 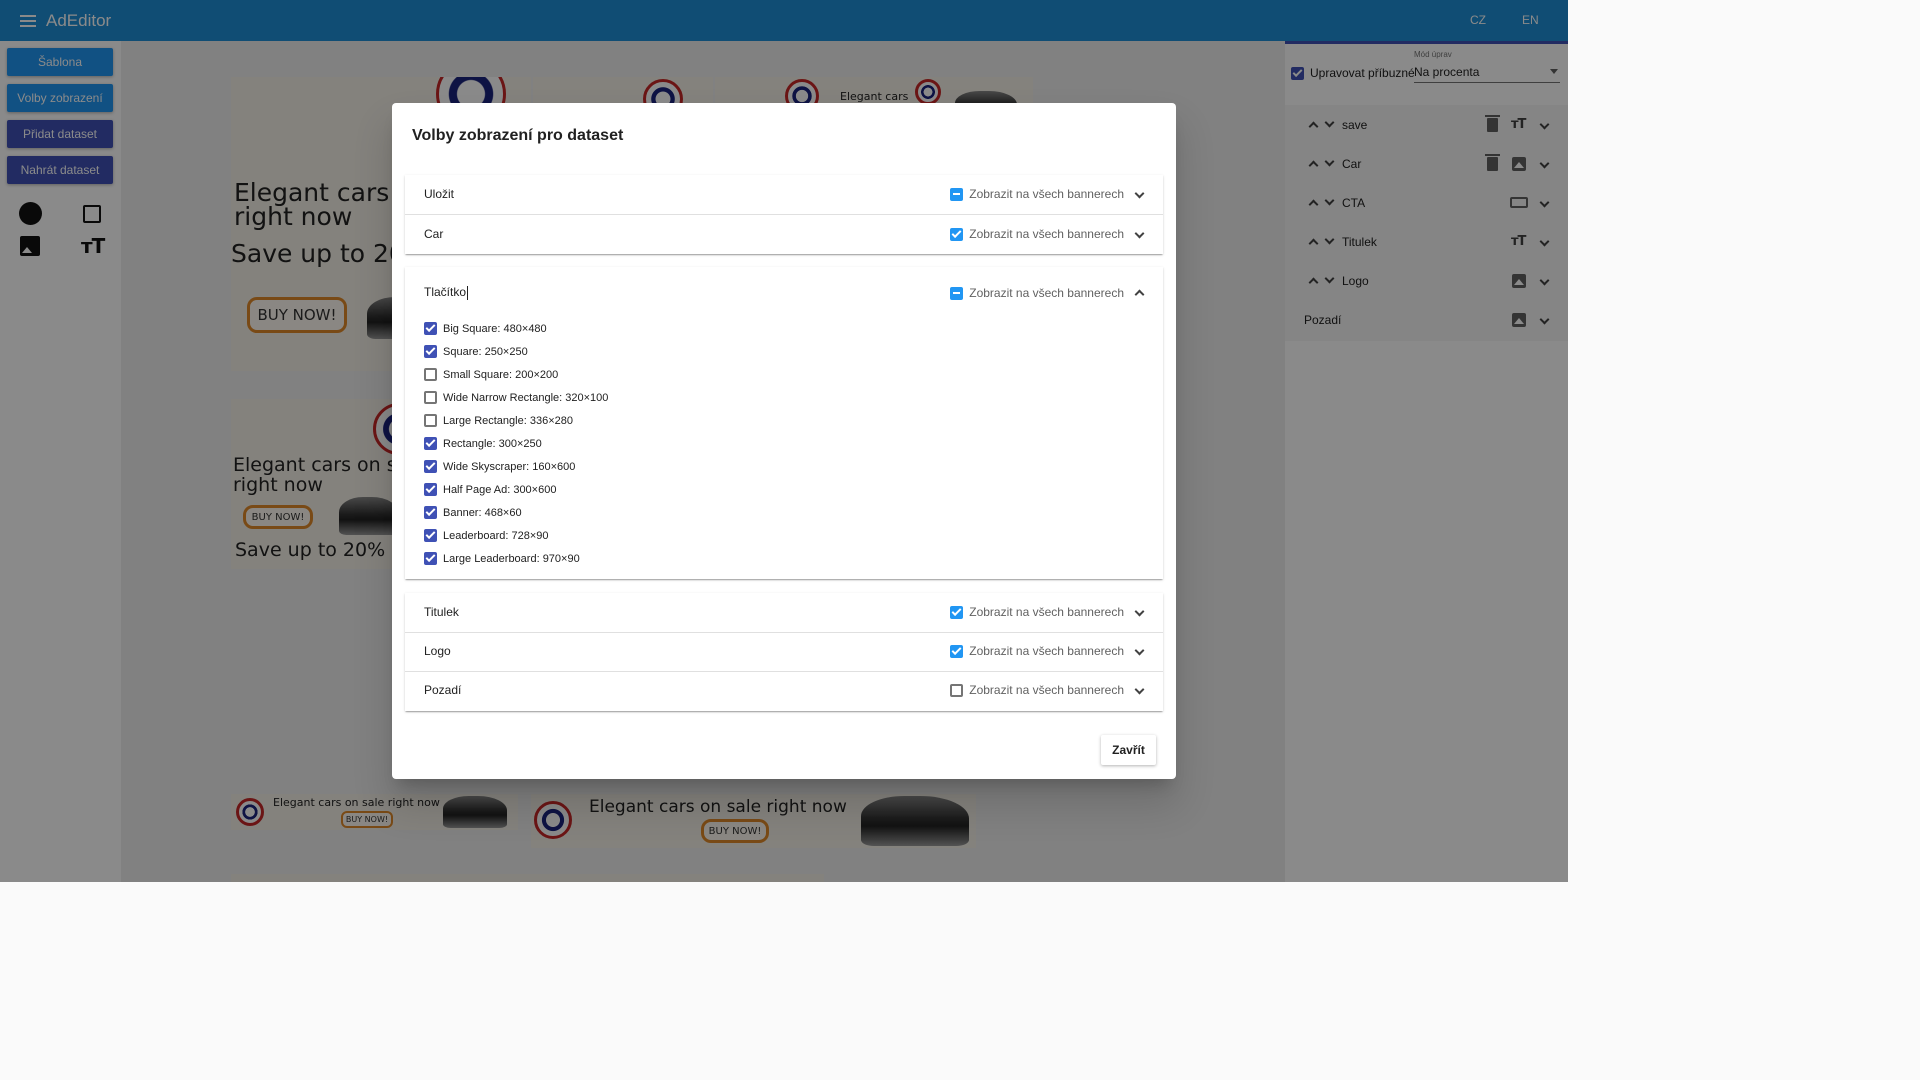 I want to click on section-name: Car, so click(x=434, y=234).